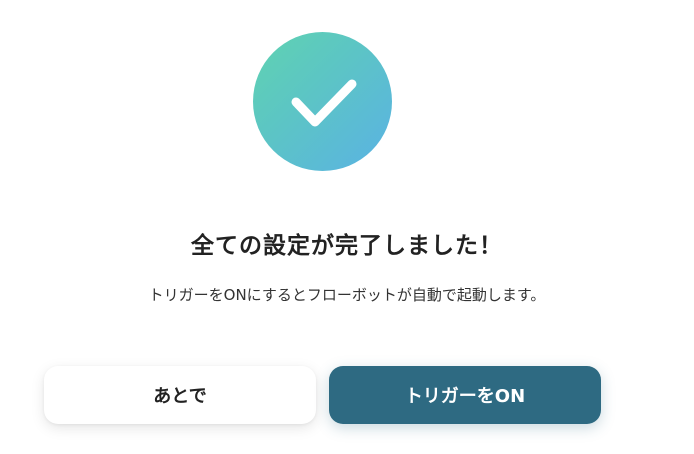 The height and width of the screenshot is (454, 694). I want to click on checkmark-icon, so click(324, 103).